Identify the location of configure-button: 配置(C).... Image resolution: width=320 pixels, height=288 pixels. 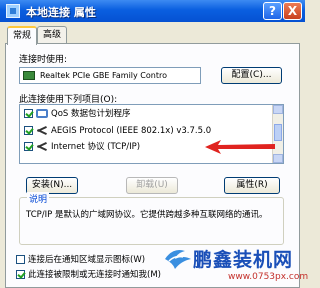
(251, 75).